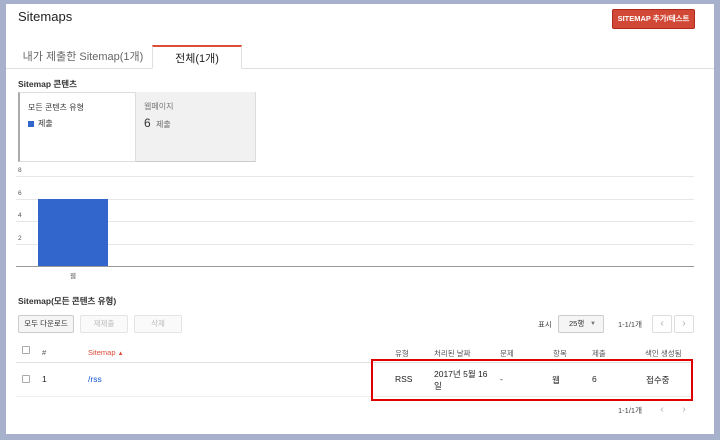 The height and width of the screenshot is (440, 720). What do you see at coordinates (593, 324) in the screenshot?
I see `caret-down-icon: ▼` at bounding box center [593, 324].